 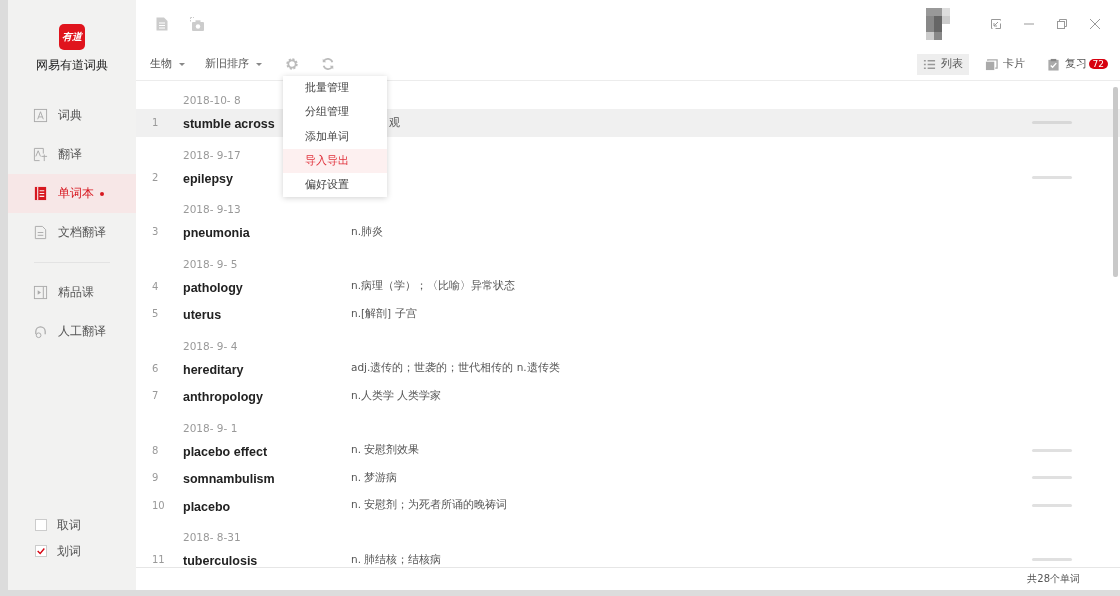 I want to click on date-heading: 2018- 9-17, so click(x=212, y=154).